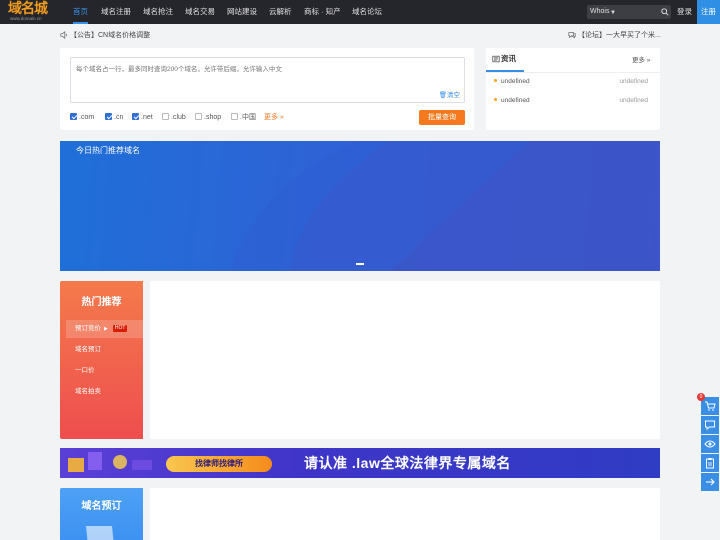 The image size is (720, 540). I want to click on carousel-indicator, so click(360, 264).